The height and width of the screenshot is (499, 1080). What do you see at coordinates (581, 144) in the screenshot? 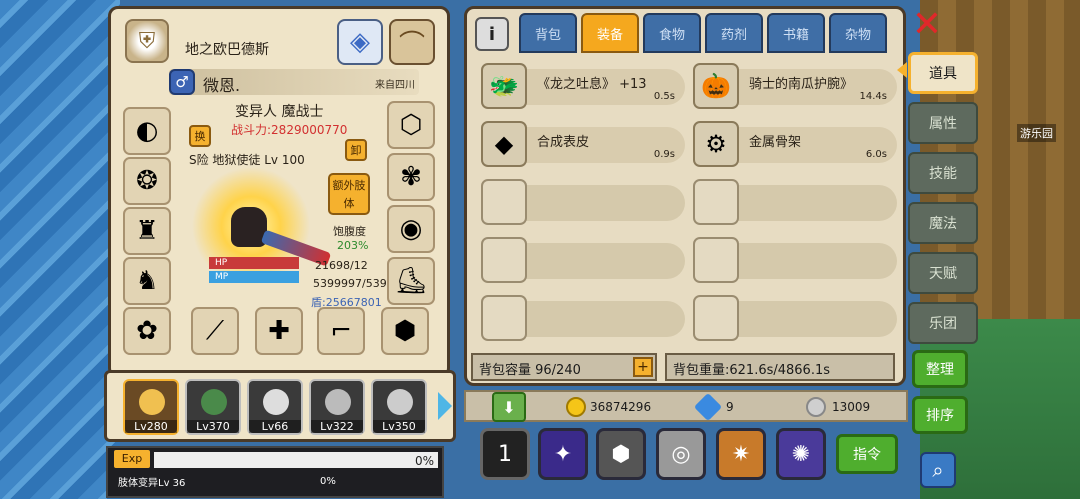
I see `item-slot: ◆ 合成表皮 0.9s` at bounding box center [581, 144].